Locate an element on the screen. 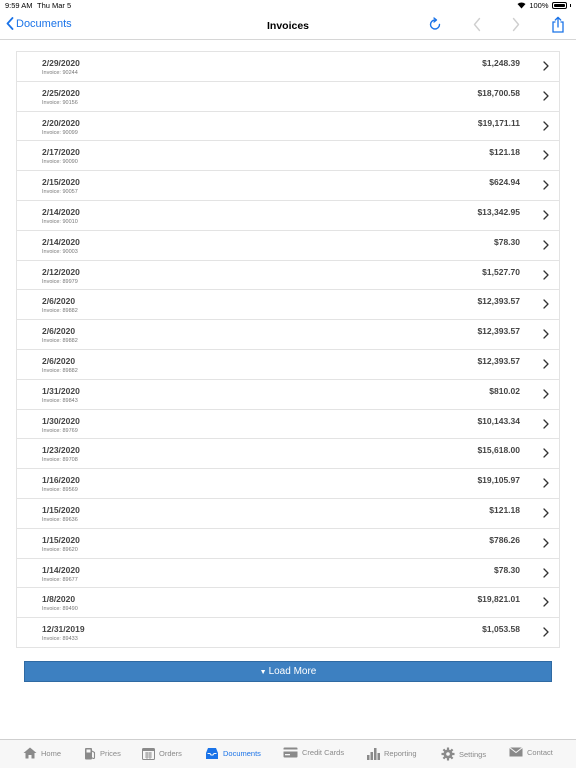  invoice-row: 2/14/2020 Invoice: 90010 $13,342.95 is located at coordinates (288, 215).